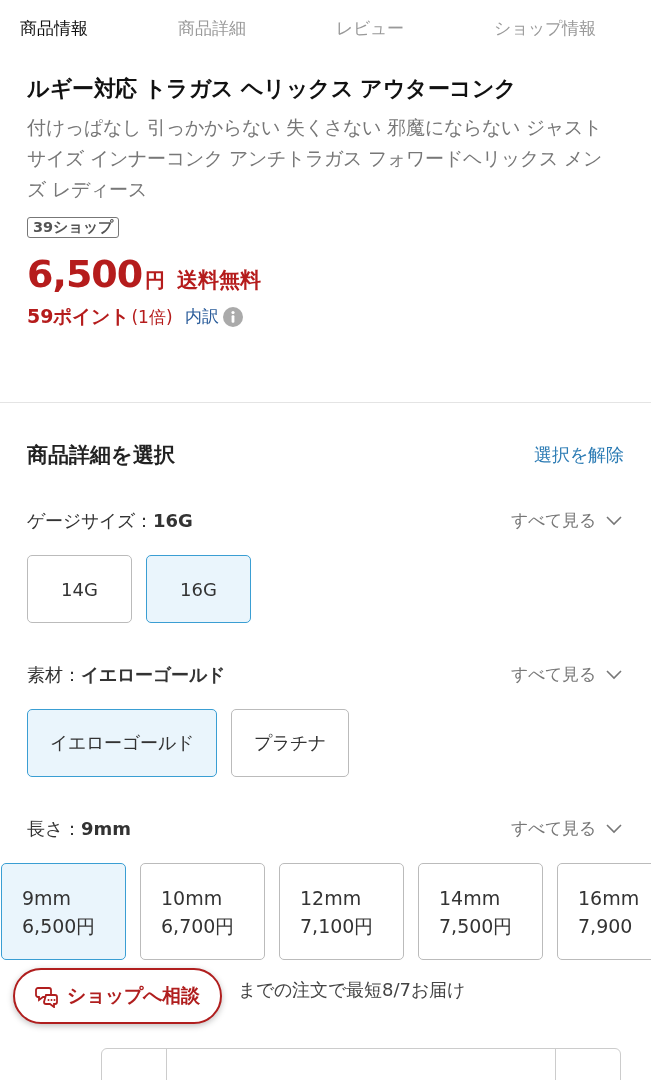 This screenshot has height=1080, width=651. Describe the element at coordinates (219, 280) in the screenshot. I see `shipping-label: 送料無料` at that location.